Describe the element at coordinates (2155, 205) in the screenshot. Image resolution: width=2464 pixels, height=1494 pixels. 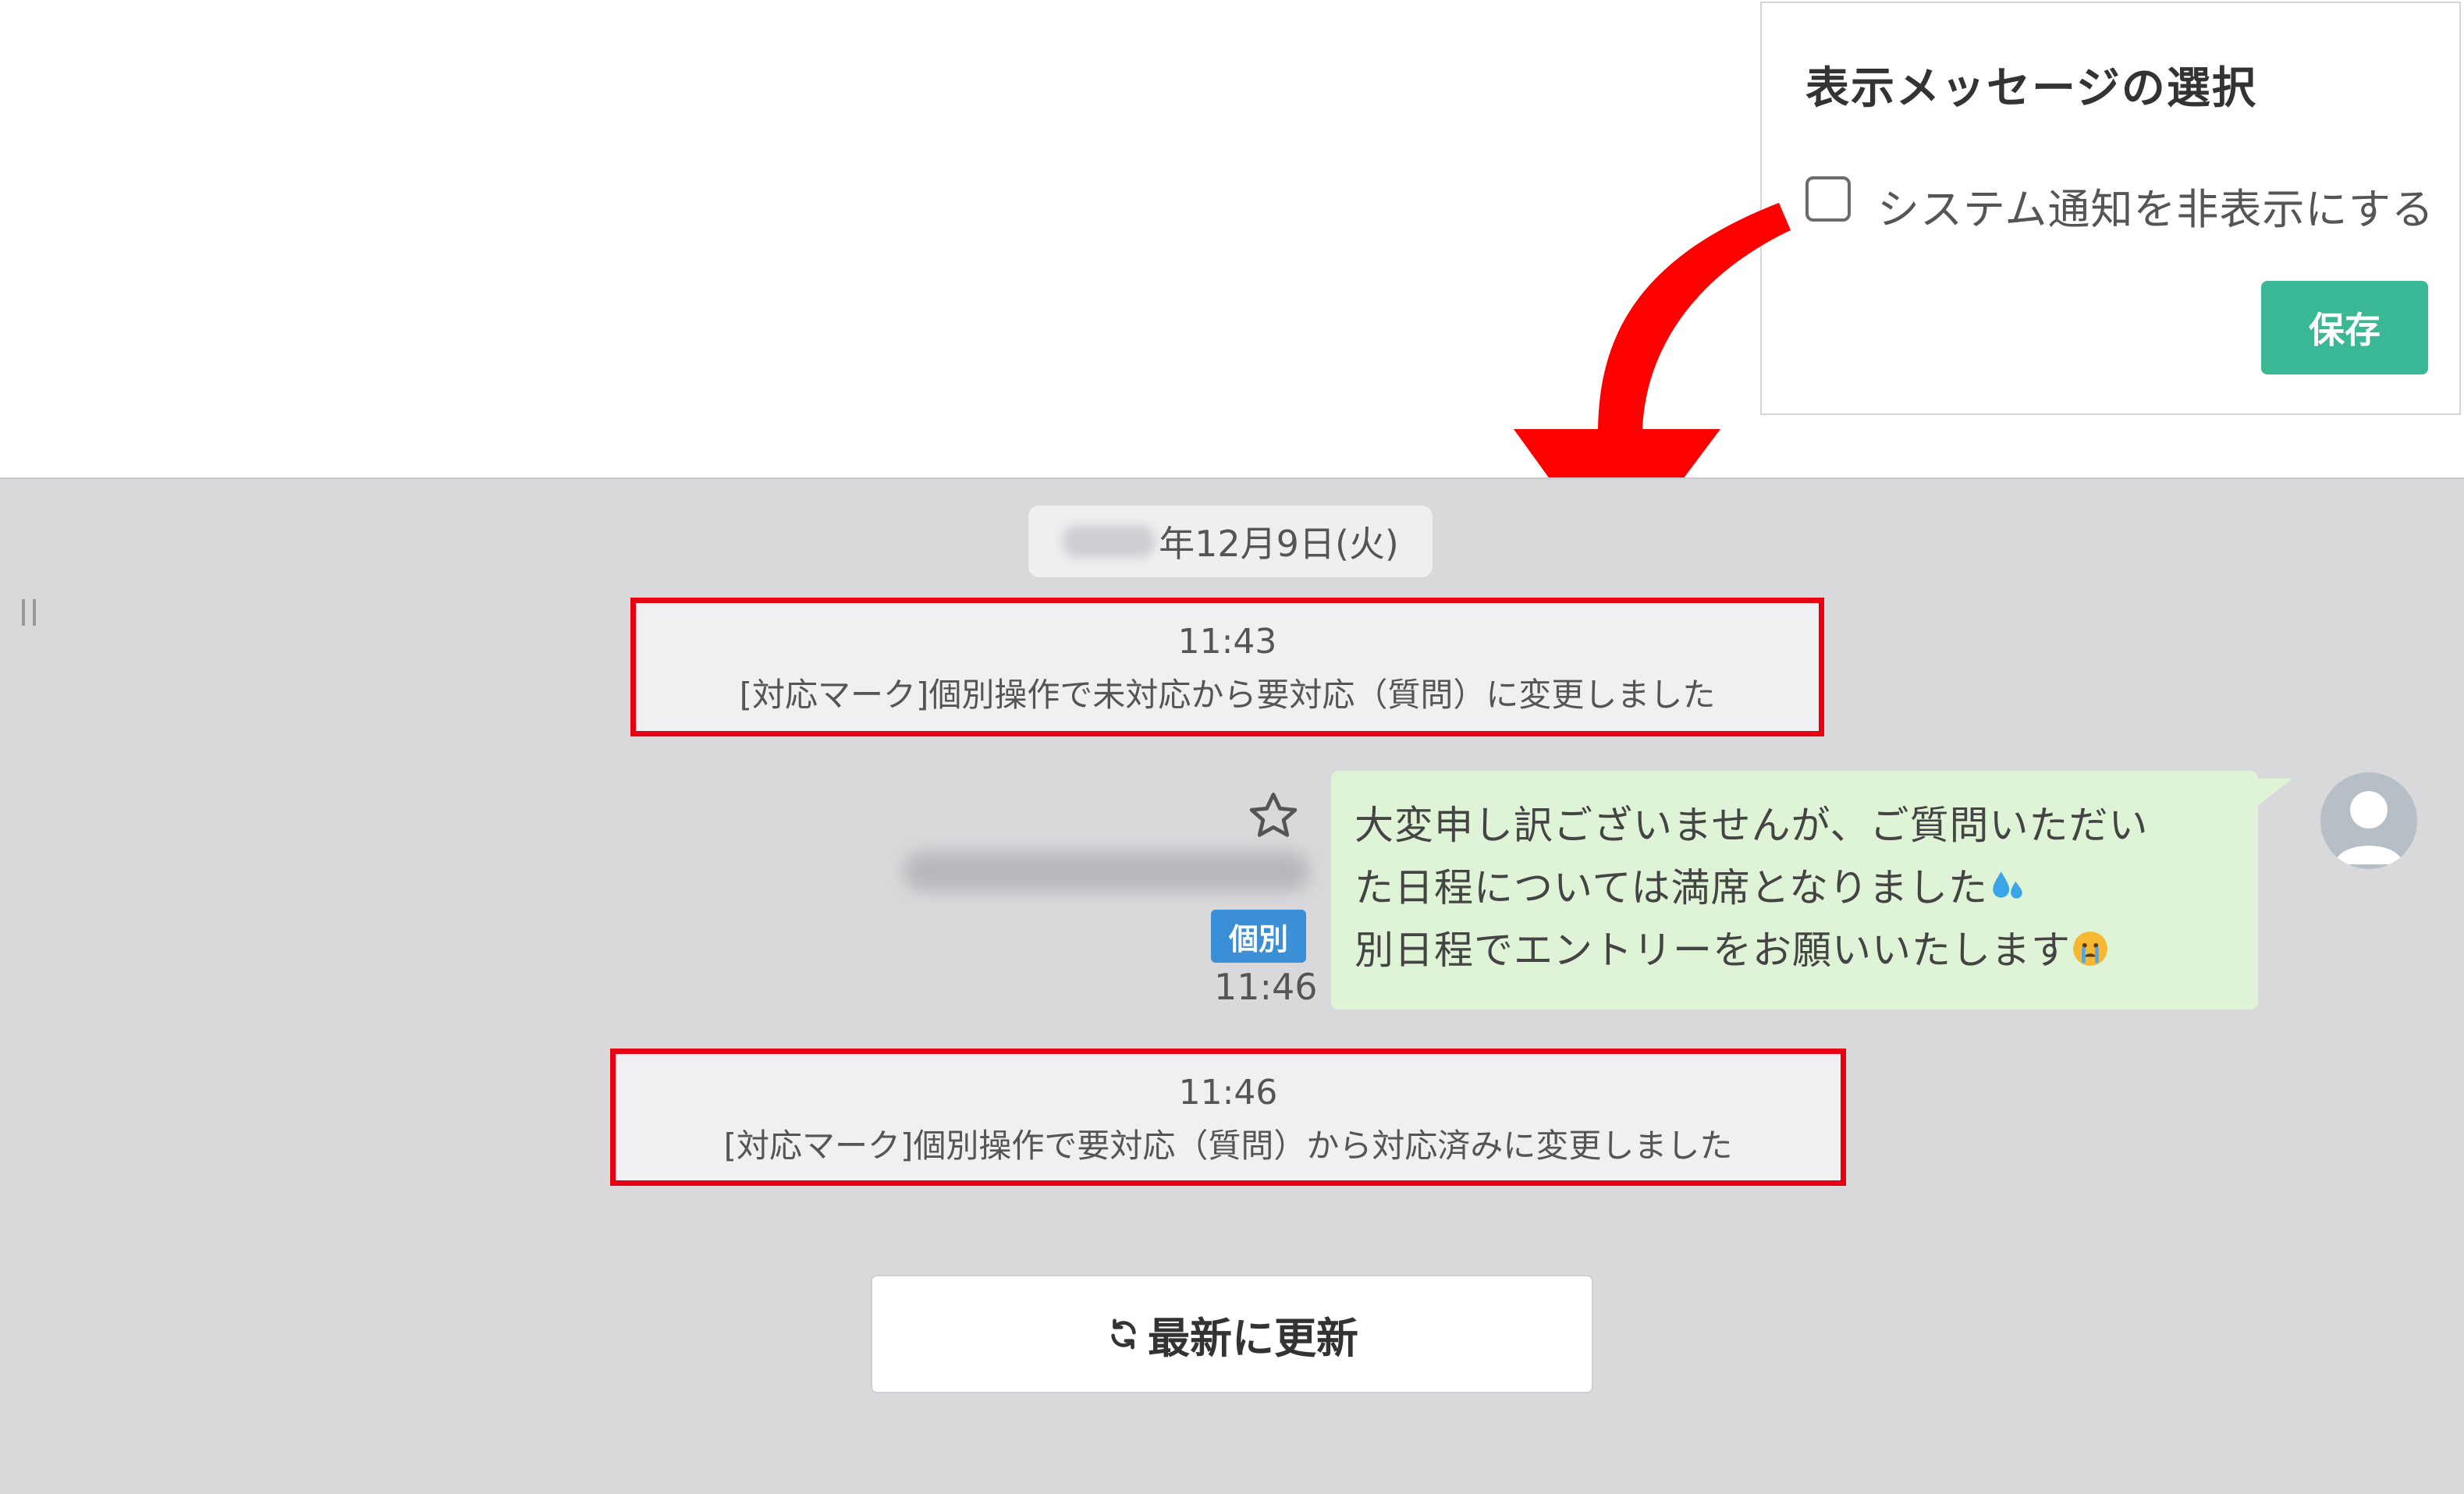
I see `hide-system-notifications-label: システム通知を非表示にする` at that location.